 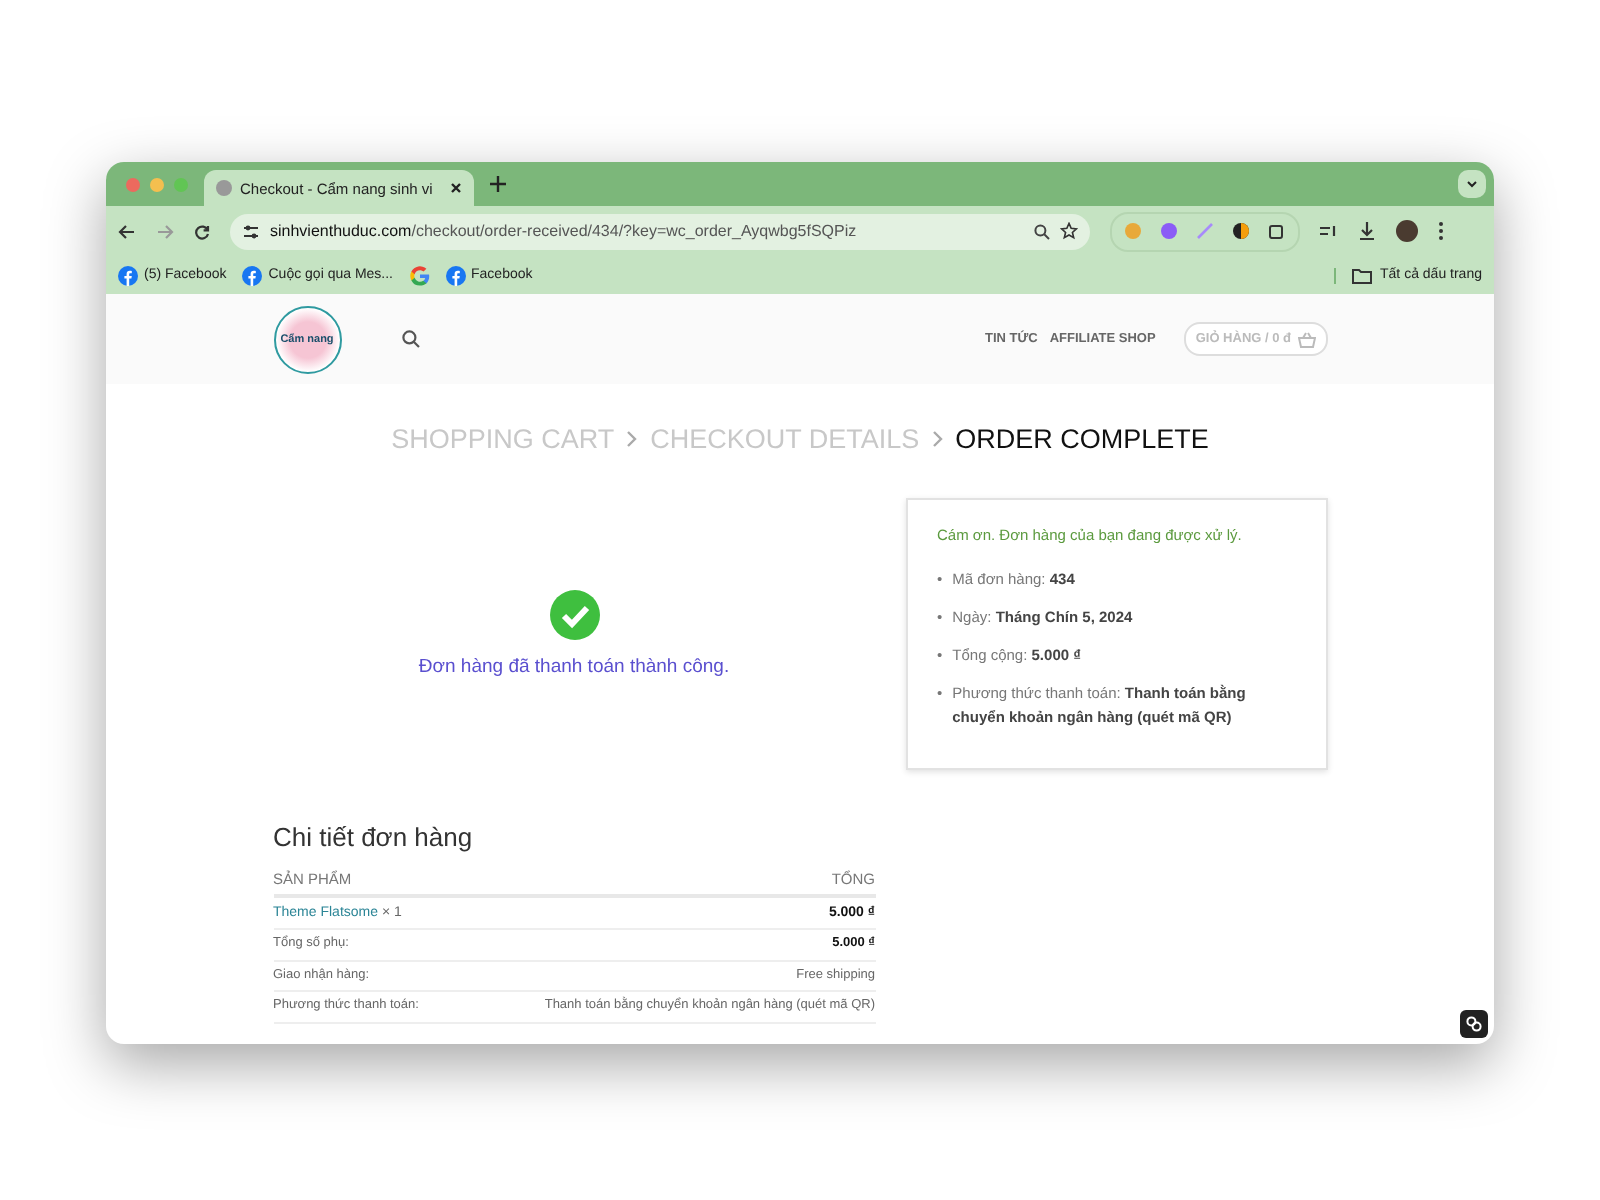 What do you see at coordinates (1082, 439) in the screenshot?
I see `breadcrumb-step: ORDER COMPLETE` at bounding box center [1082, 439].